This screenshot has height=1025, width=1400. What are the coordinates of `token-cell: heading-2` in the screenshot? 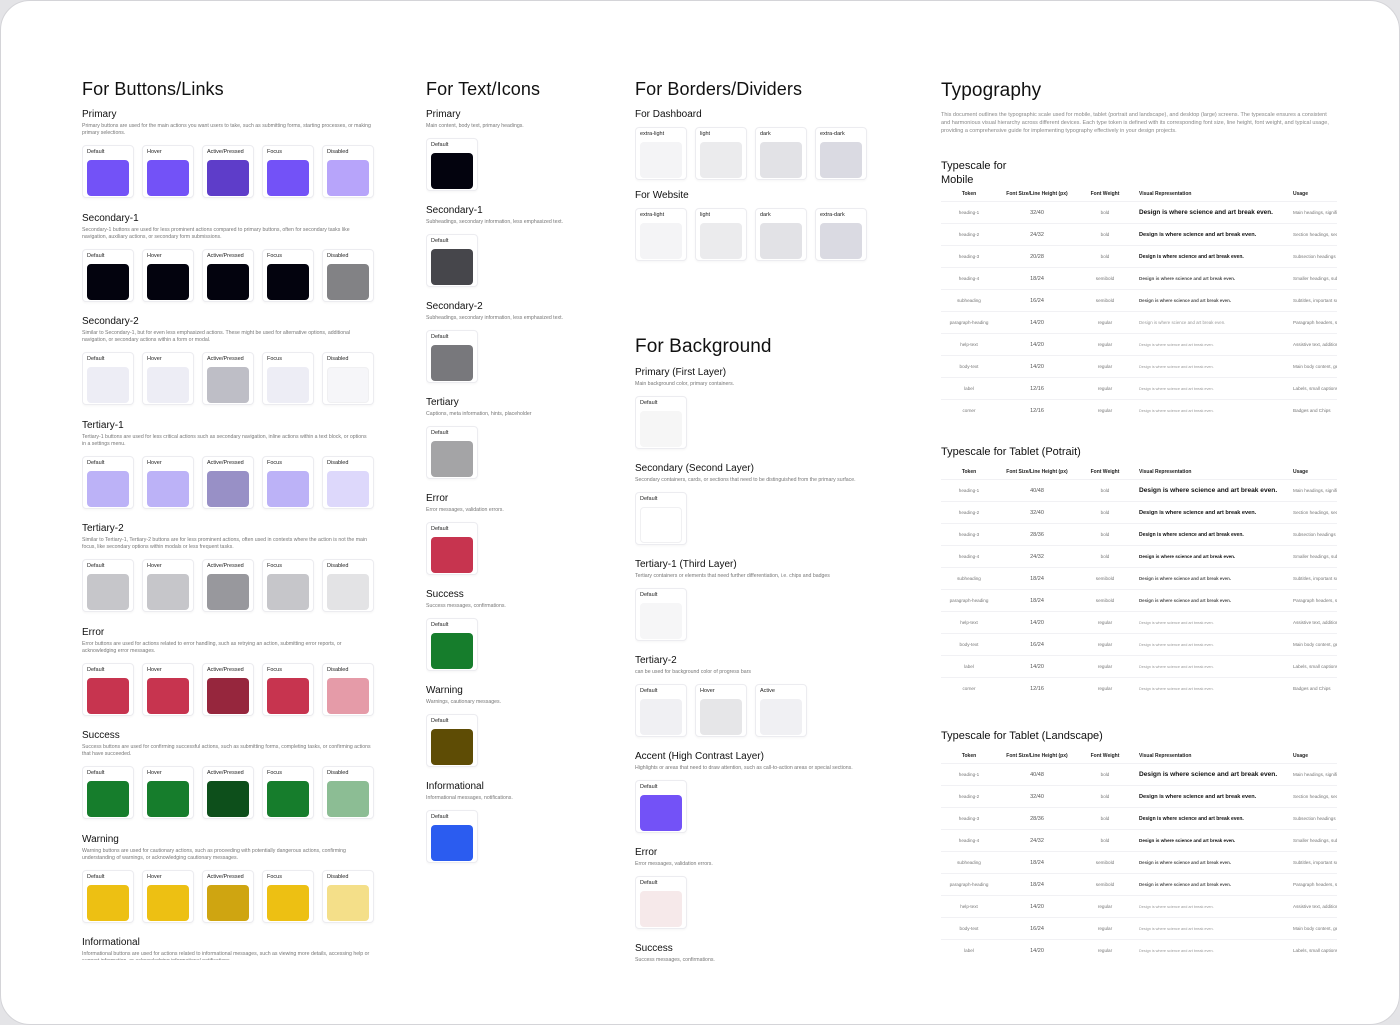 It's located at (969, 234).